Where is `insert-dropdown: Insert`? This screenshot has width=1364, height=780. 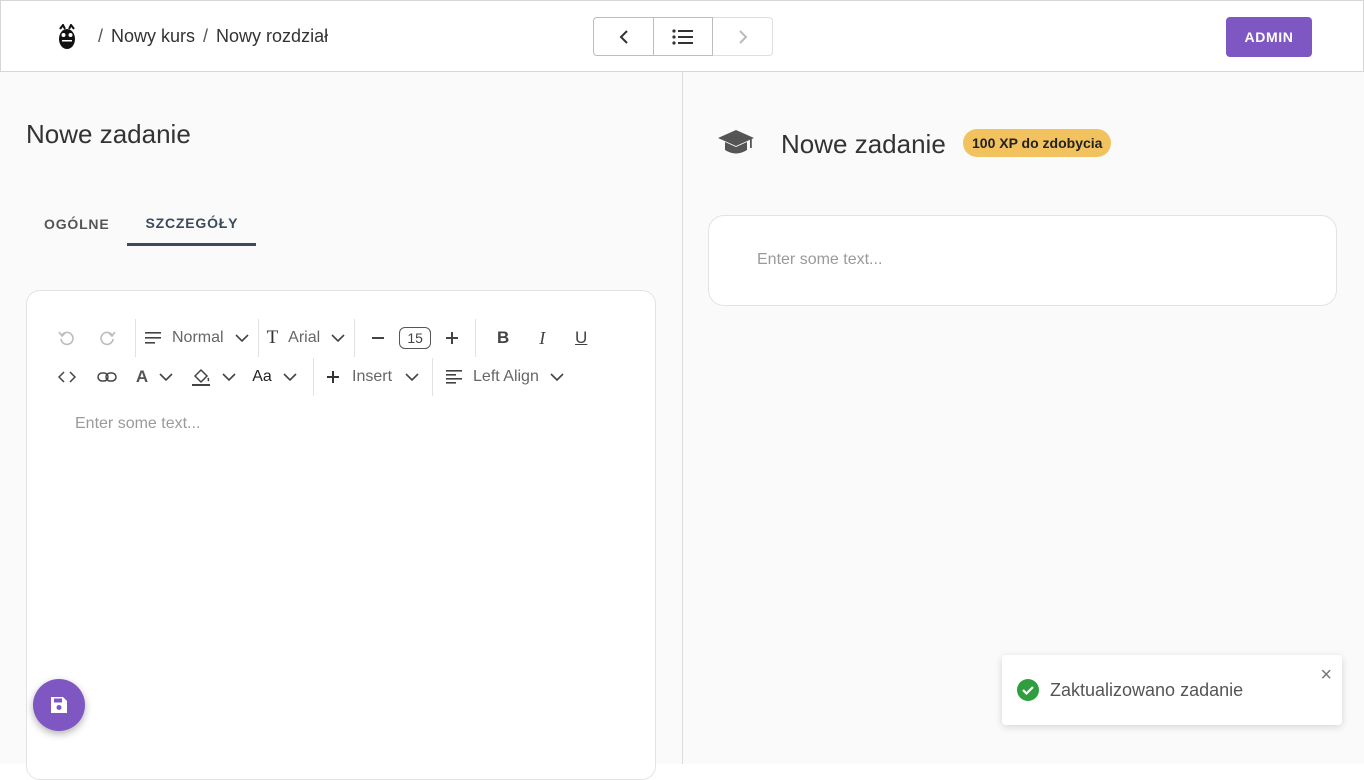
insert-dropdown: Insert is located at coordinates (373, 377).